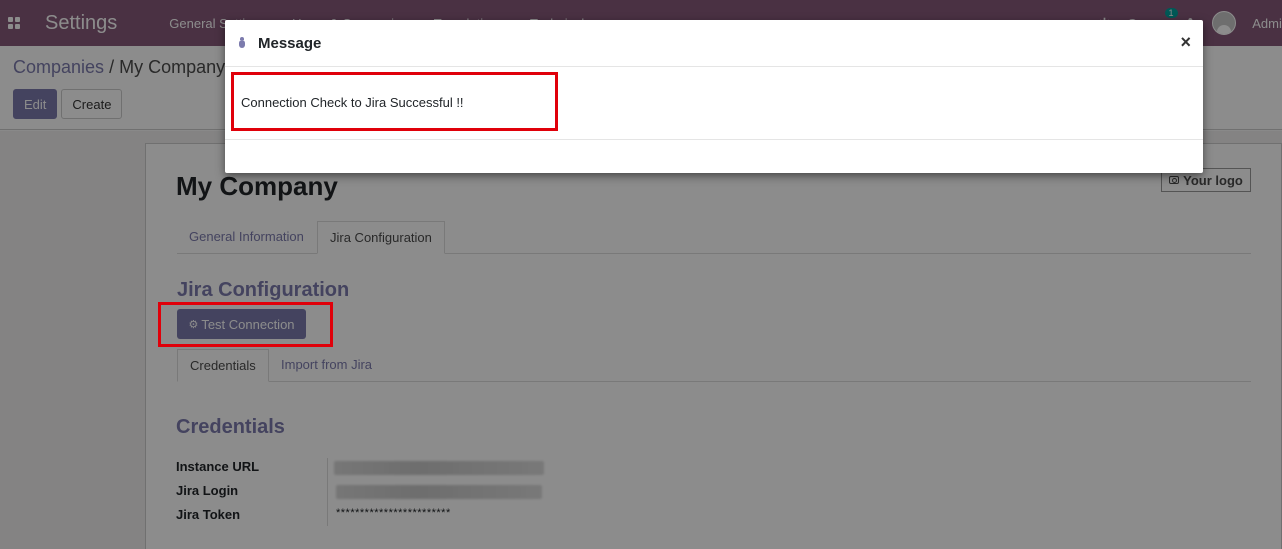 Image resolution: width=1282 pixels, height=549 pixels. Describe the element at coordinates (1185, 42) in the screenshot. I see `close-icon: ×` at that location.